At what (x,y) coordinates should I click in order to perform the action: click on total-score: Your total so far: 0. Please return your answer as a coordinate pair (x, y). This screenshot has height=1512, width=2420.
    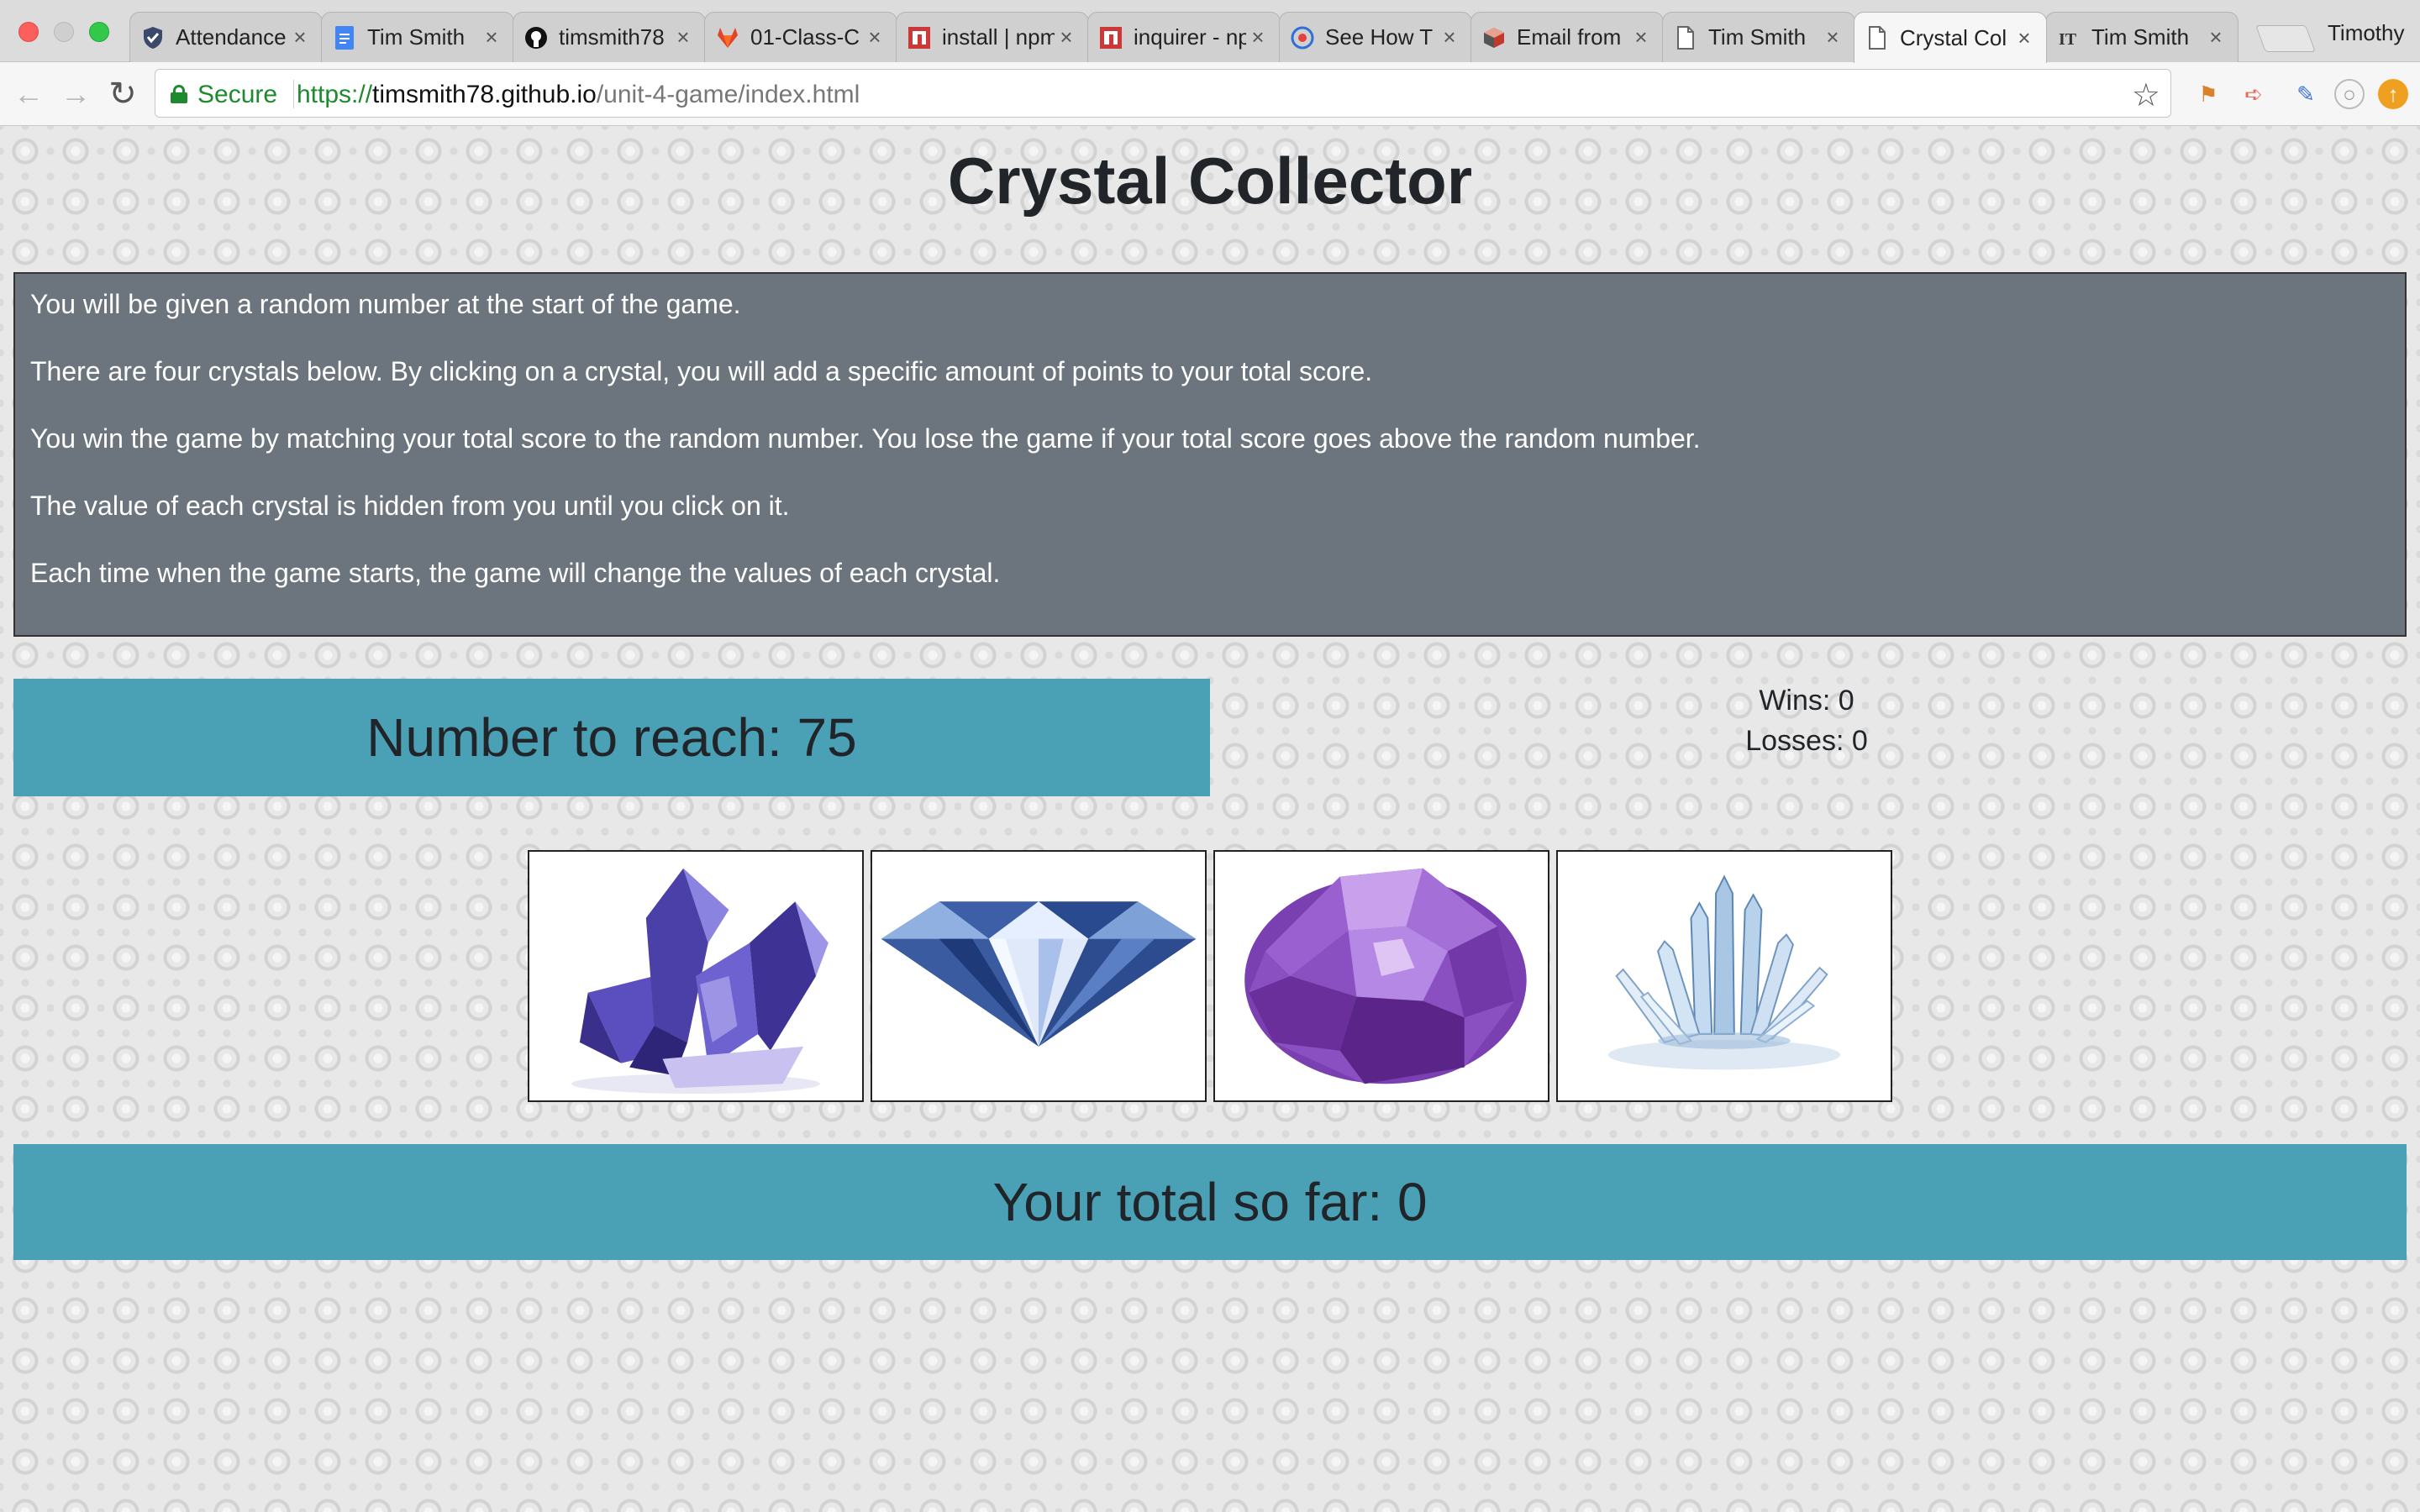
    Looking at the image, I should click on (1210, 1202).